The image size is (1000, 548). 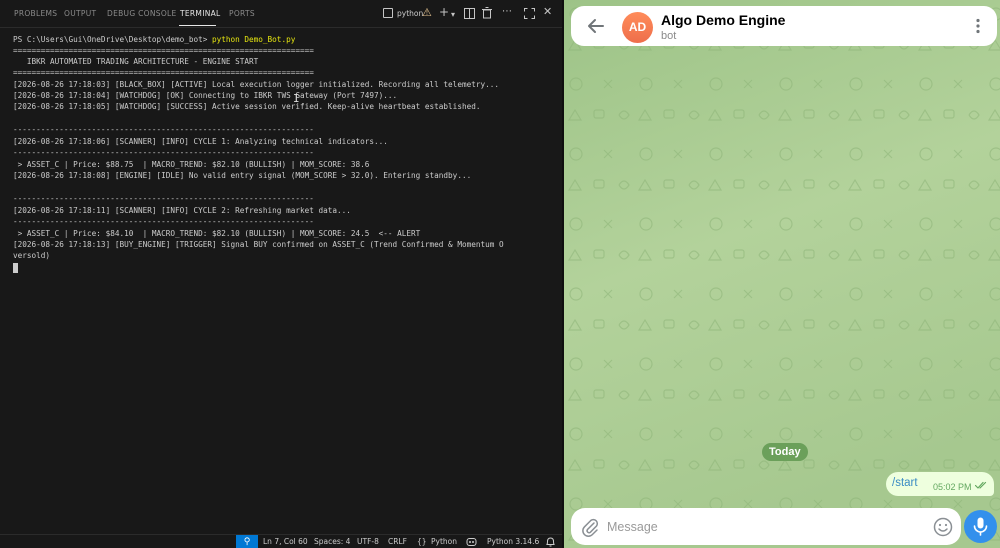 What do you see at coordinates (590, 527) in the screenshot?
I see `paperclip-icon` at bounding box center [590, 527].